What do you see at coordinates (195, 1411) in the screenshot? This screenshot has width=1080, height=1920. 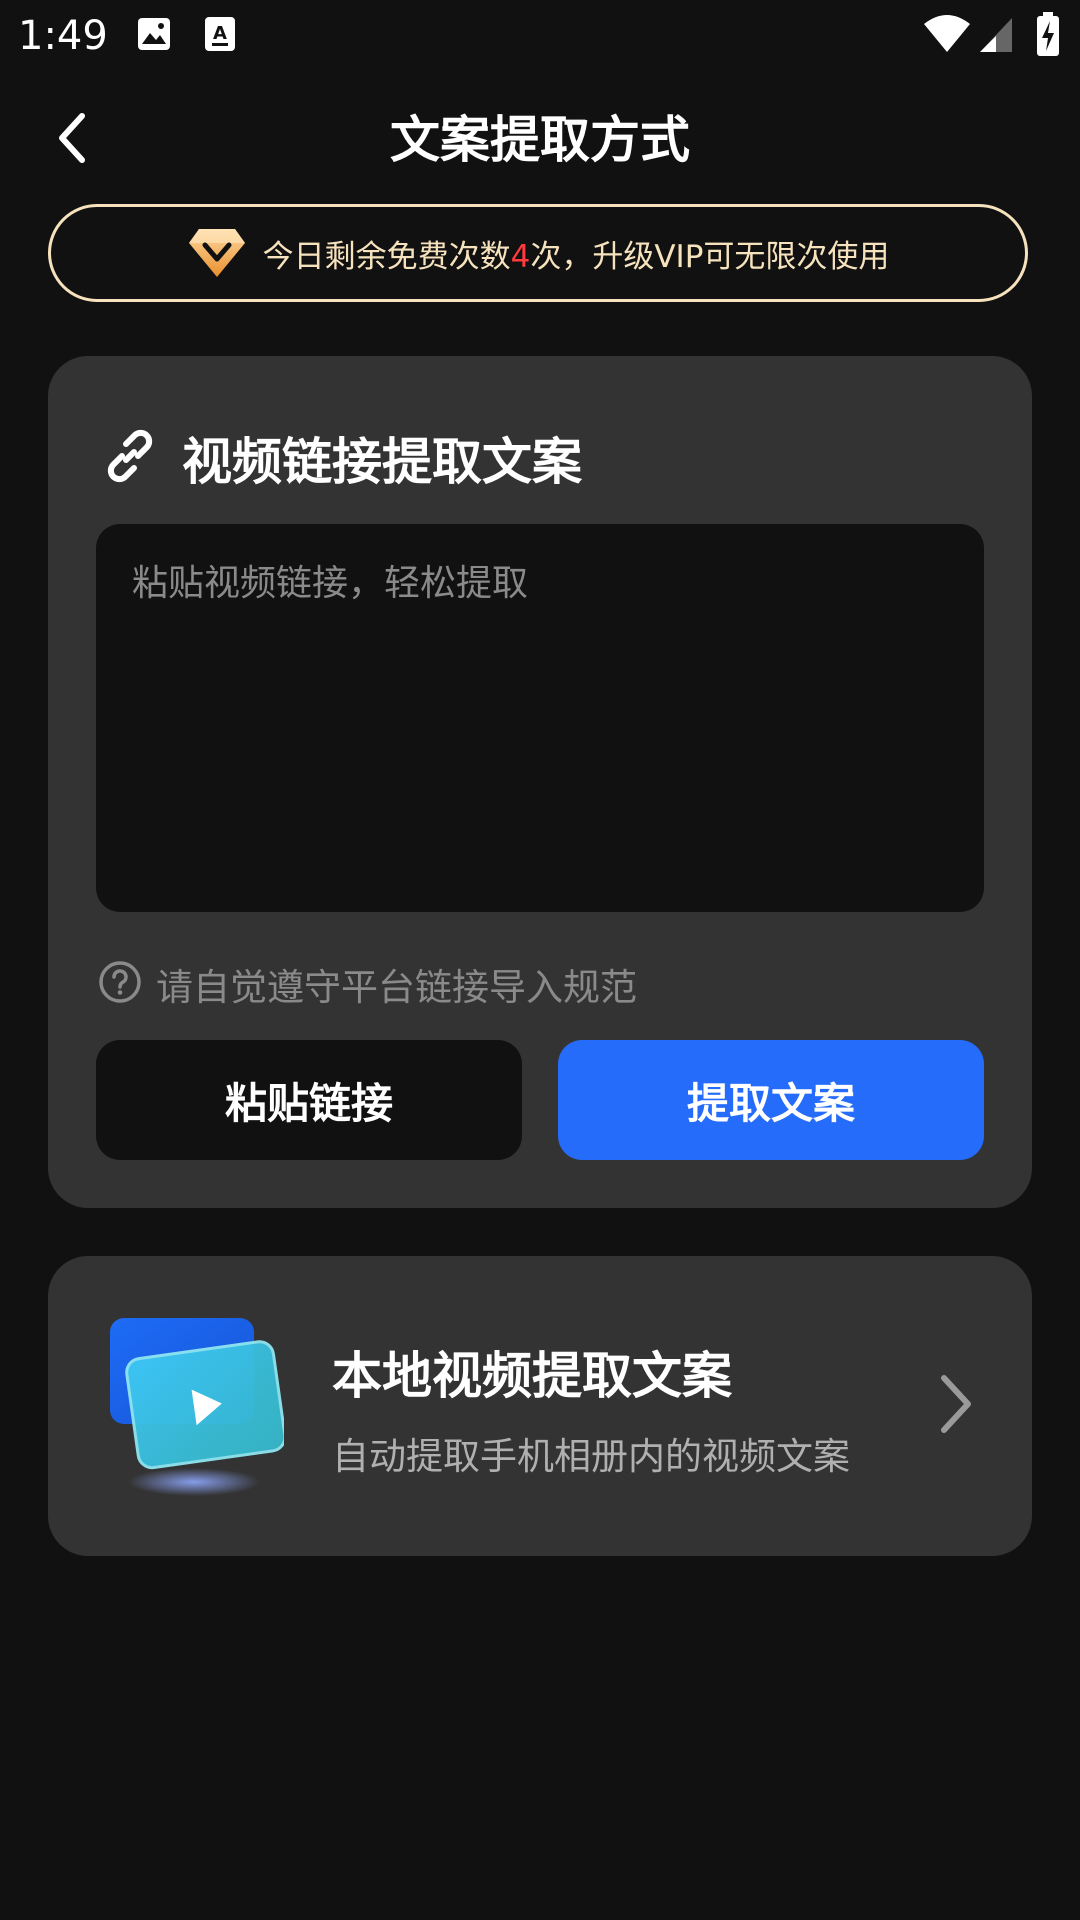 I see `local-video-icon` at bounding box center [195, 1411].